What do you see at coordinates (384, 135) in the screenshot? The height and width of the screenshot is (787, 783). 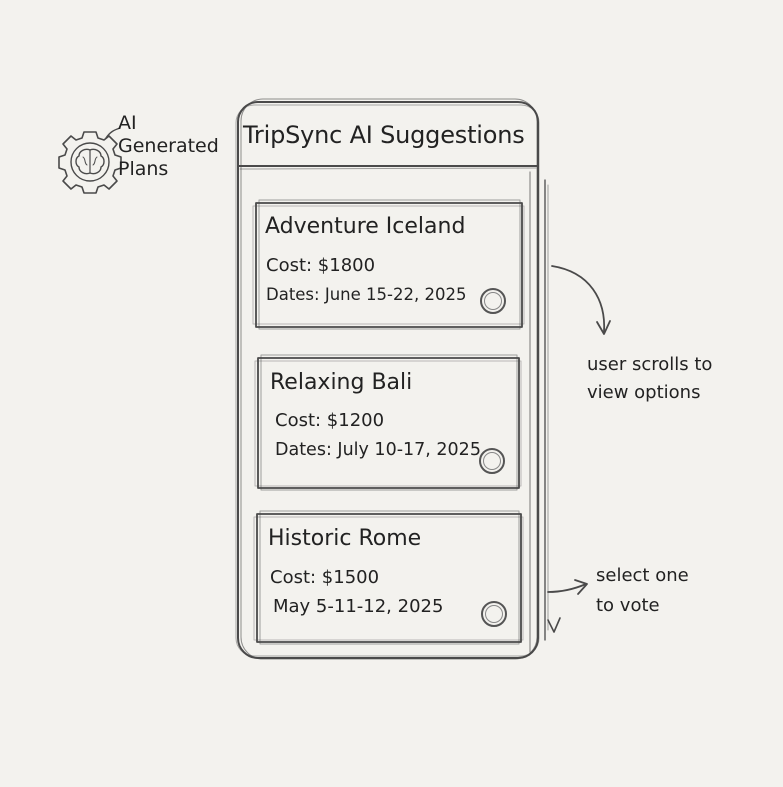 I see `page-title: TripSync AI Suggestions` at bounding box center [384, 135].